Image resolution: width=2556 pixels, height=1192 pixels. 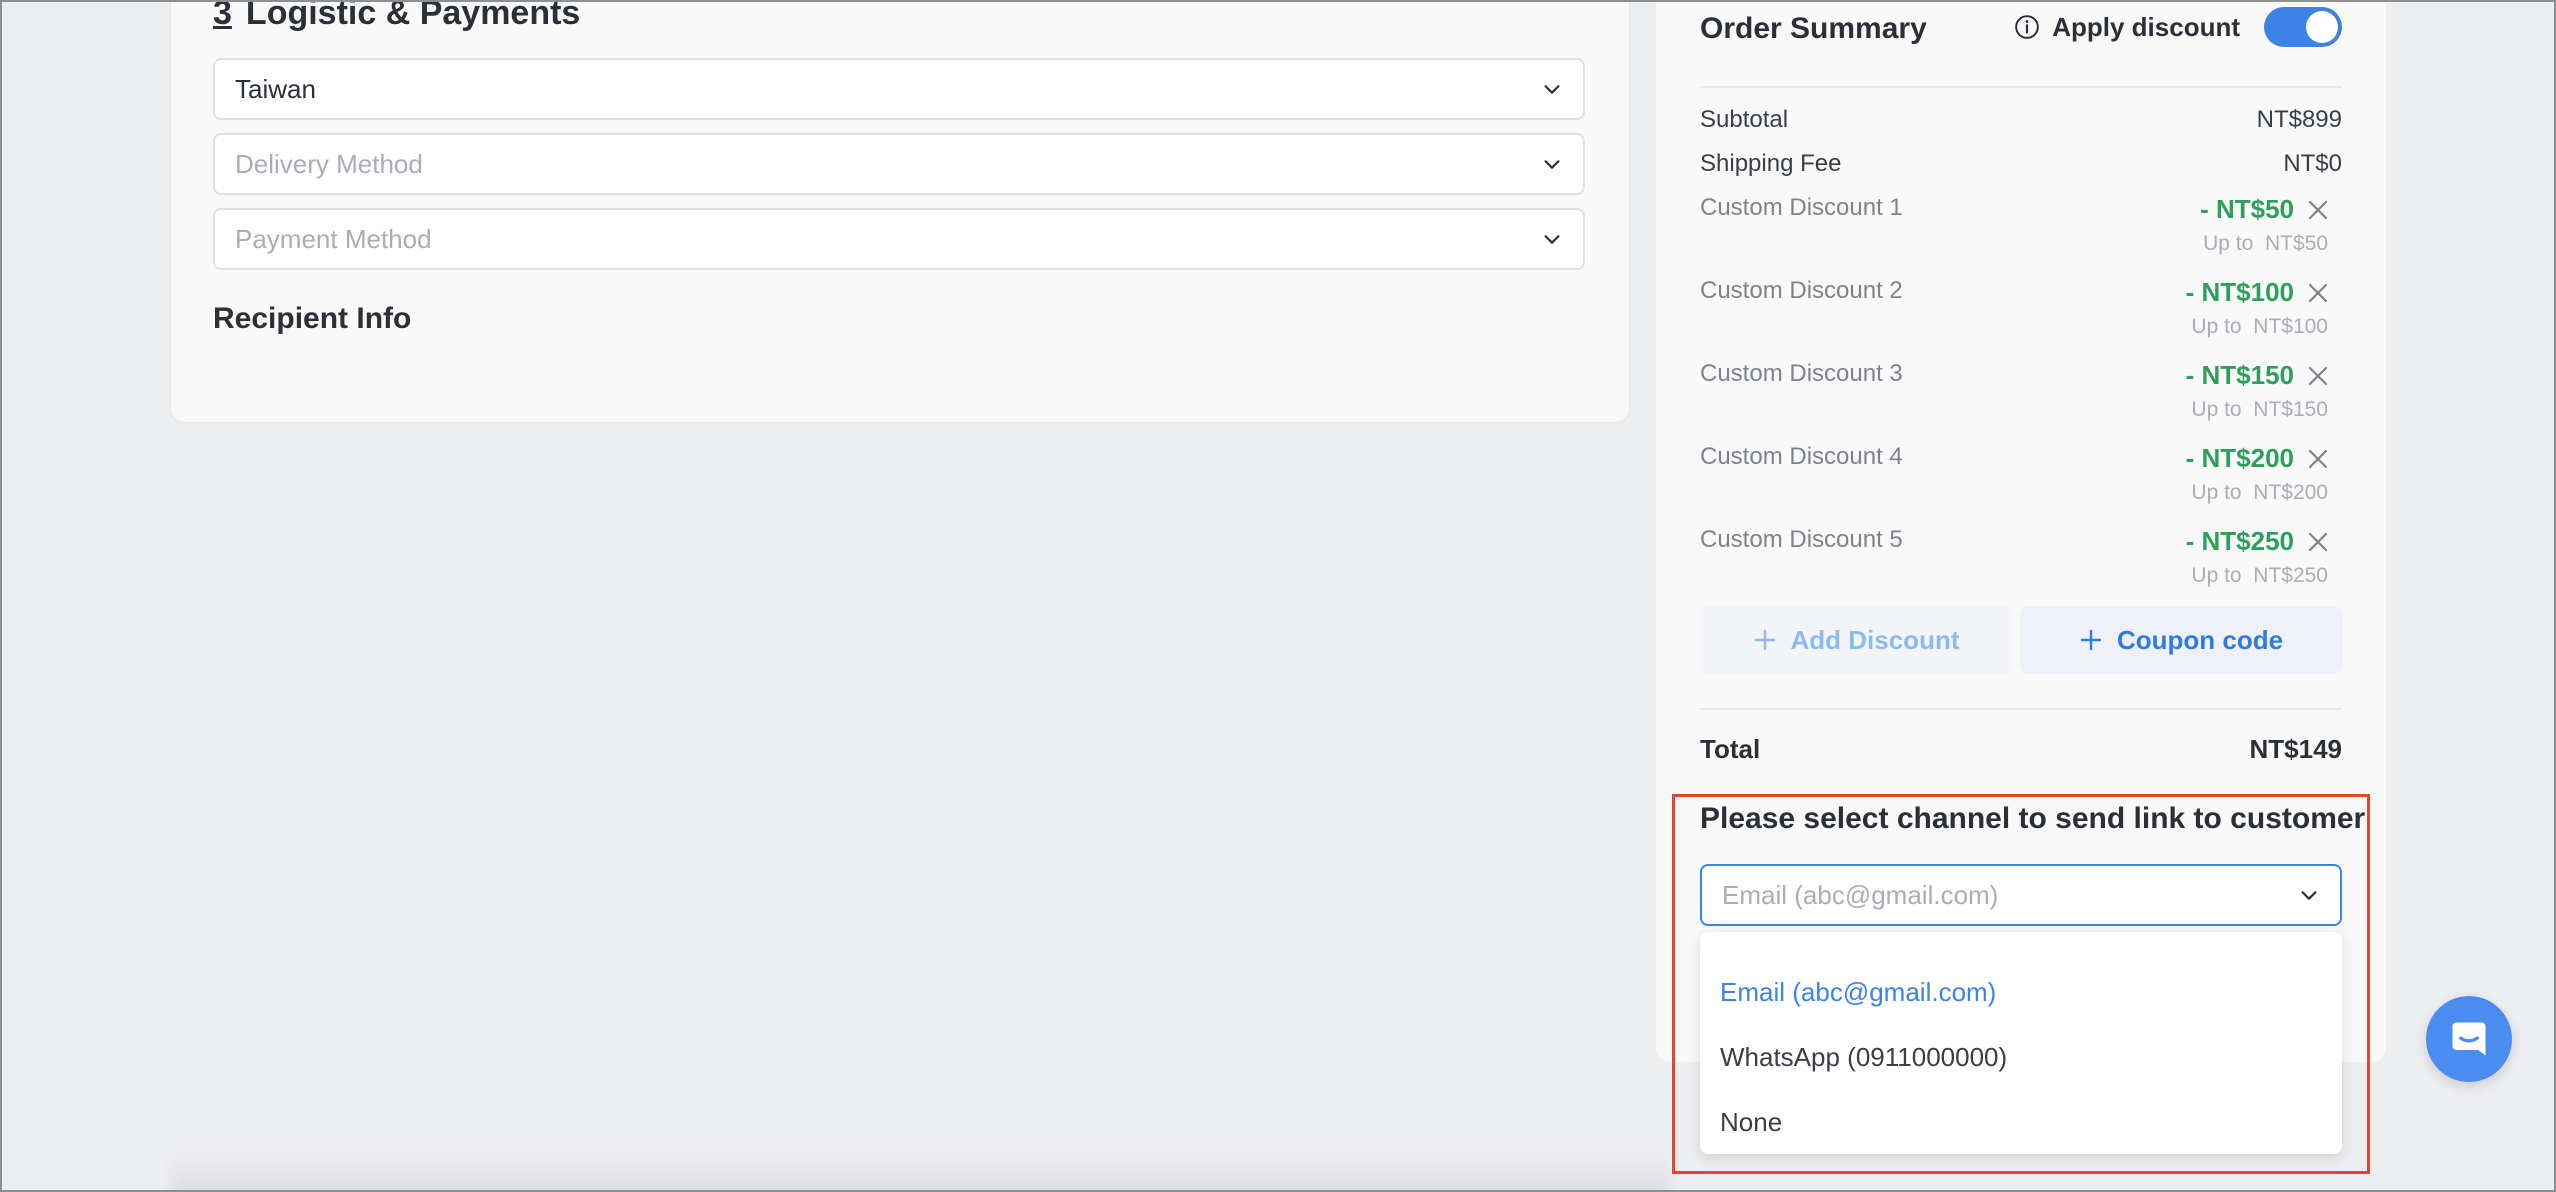 What do you see at coordinates (2290, 492) in the screenshot?
I see `upto-value: NT$200` at bounding box center [2290, 492].